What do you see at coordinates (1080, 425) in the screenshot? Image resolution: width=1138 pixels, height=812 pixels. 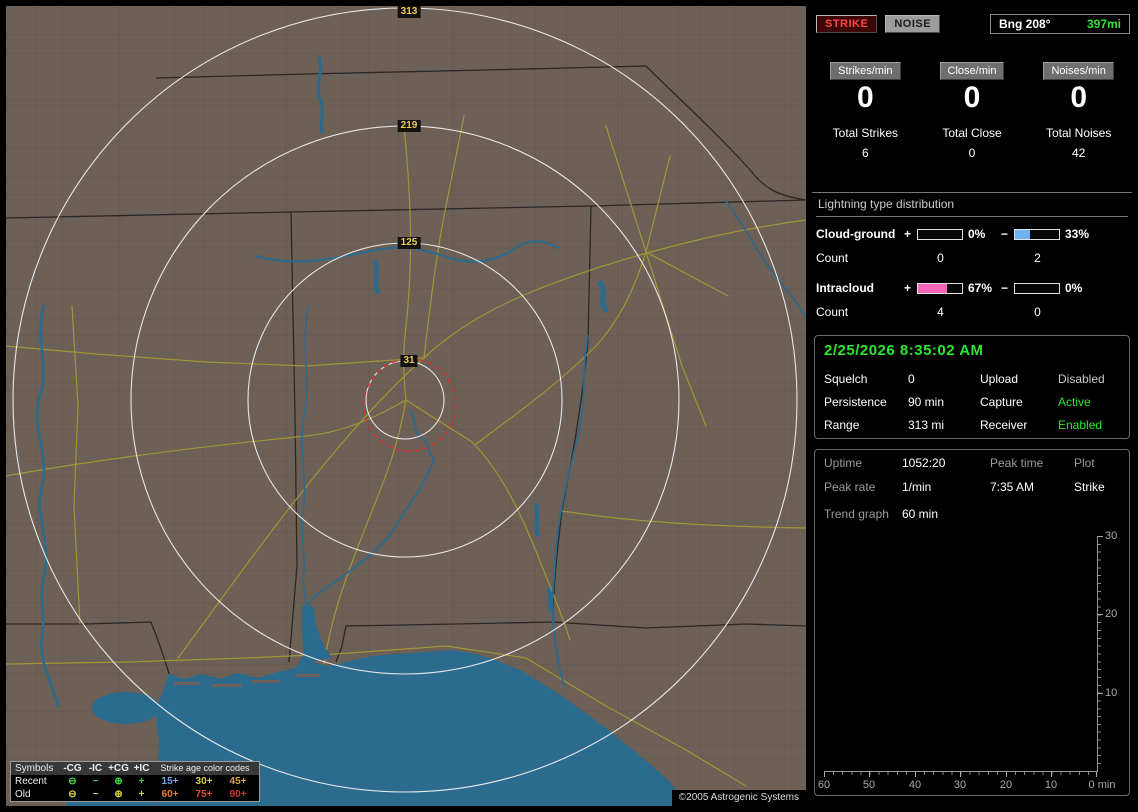 I see `receiver-status: Enabled` at bounding box center [1080, 425].